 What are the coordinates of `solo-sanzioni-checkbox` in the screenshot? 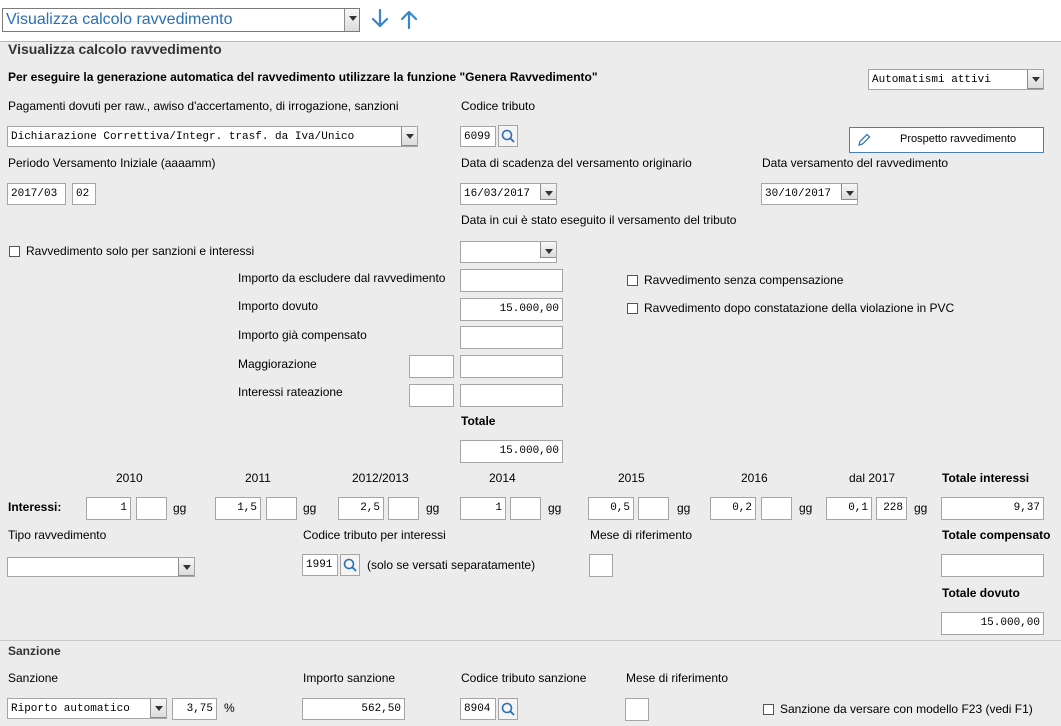 It's located at (14, 251).